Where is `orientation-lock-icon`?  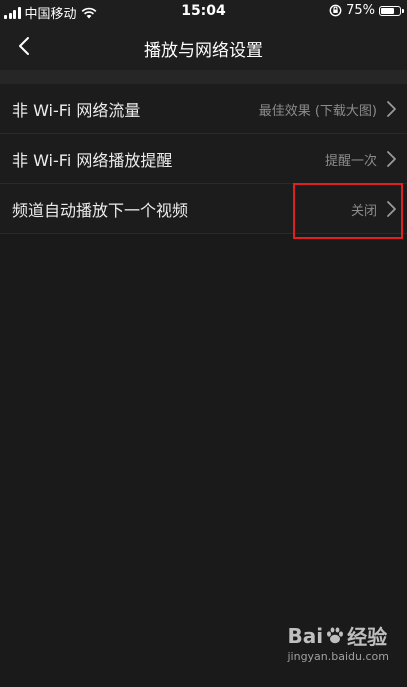 orientation-lock-icon is located at coordinates (335, 10).